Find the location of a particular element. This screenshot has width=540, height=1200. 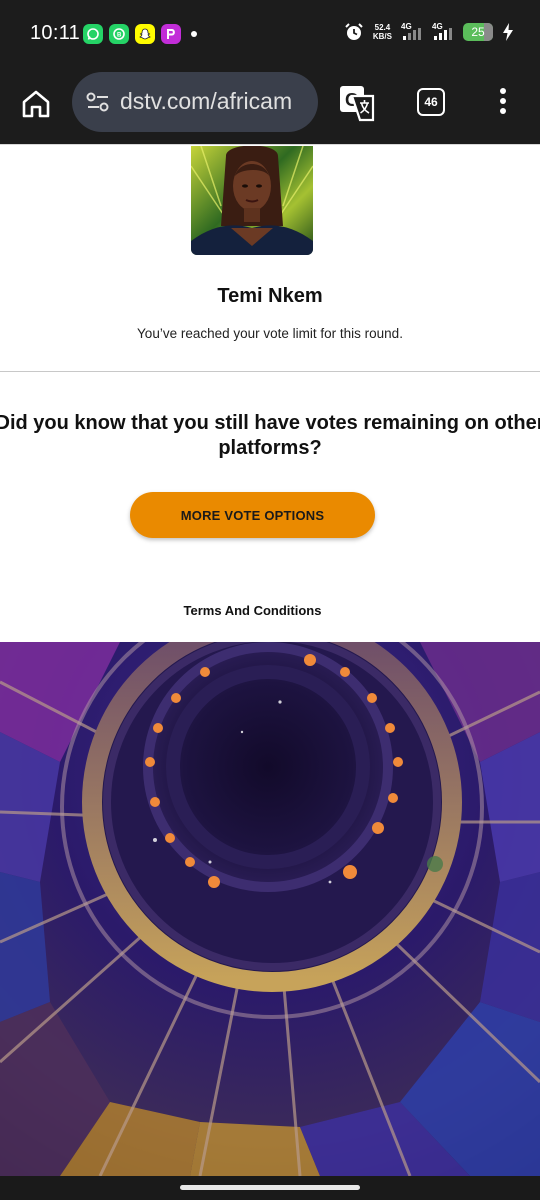

overflow-menu-icon is located at coordinates (503, 103).